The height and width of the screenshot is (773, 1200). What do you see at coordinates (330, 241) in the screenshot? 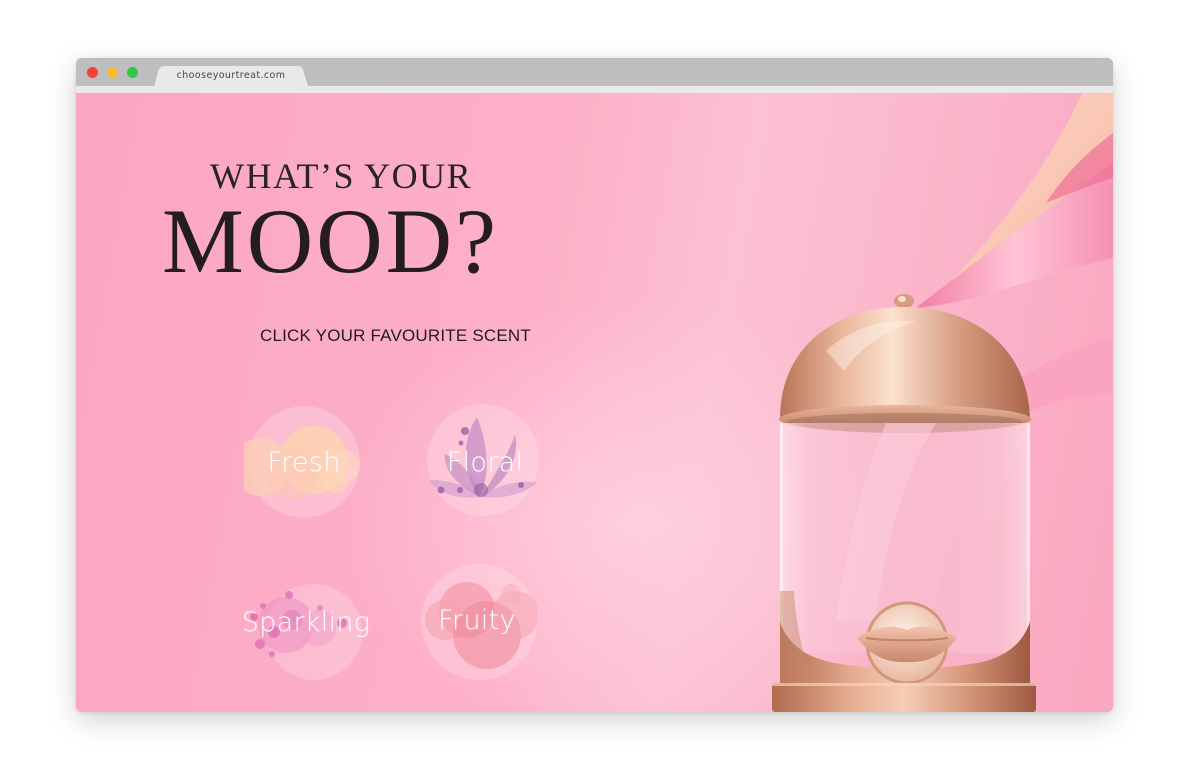
I see `title-line-2: MOOD?` at bounding box center [330, 241].